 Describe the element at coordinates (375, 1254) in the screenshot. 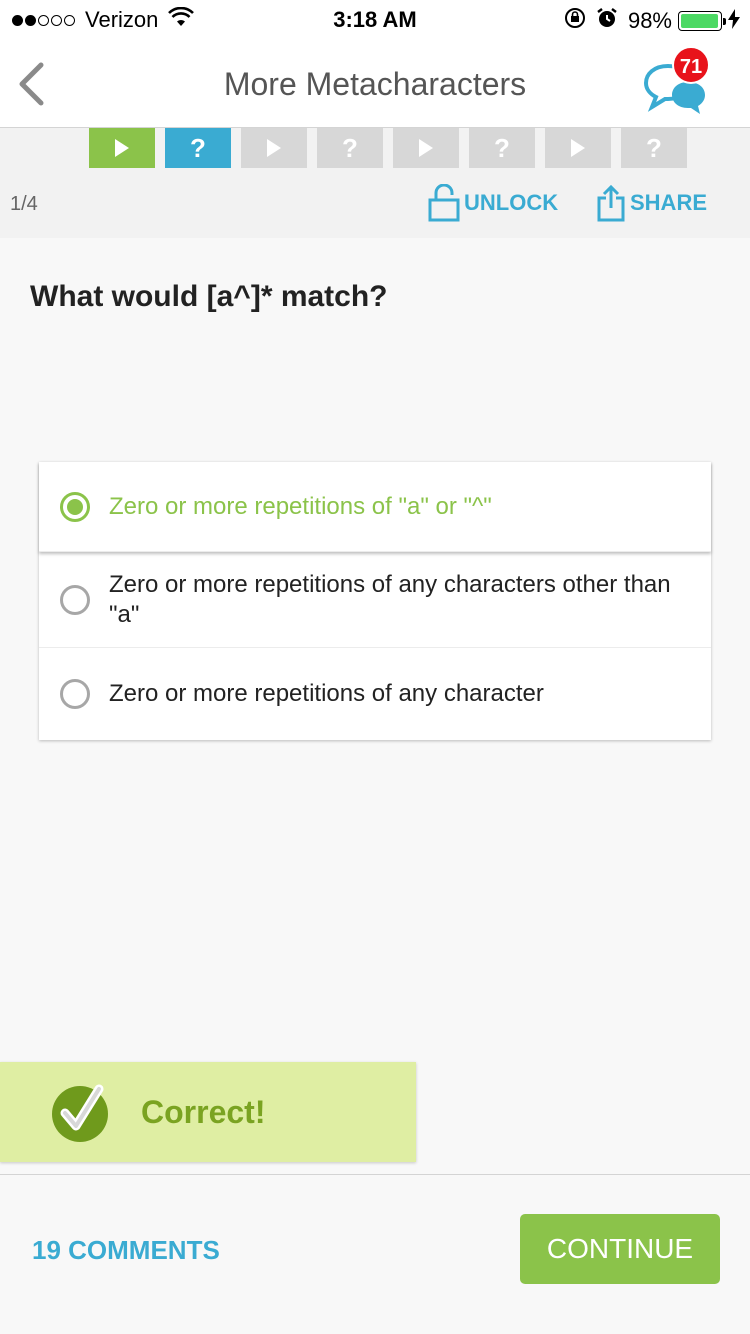

I see `bottom-bar: 19 COMMENTS CONTINUE` at that location.